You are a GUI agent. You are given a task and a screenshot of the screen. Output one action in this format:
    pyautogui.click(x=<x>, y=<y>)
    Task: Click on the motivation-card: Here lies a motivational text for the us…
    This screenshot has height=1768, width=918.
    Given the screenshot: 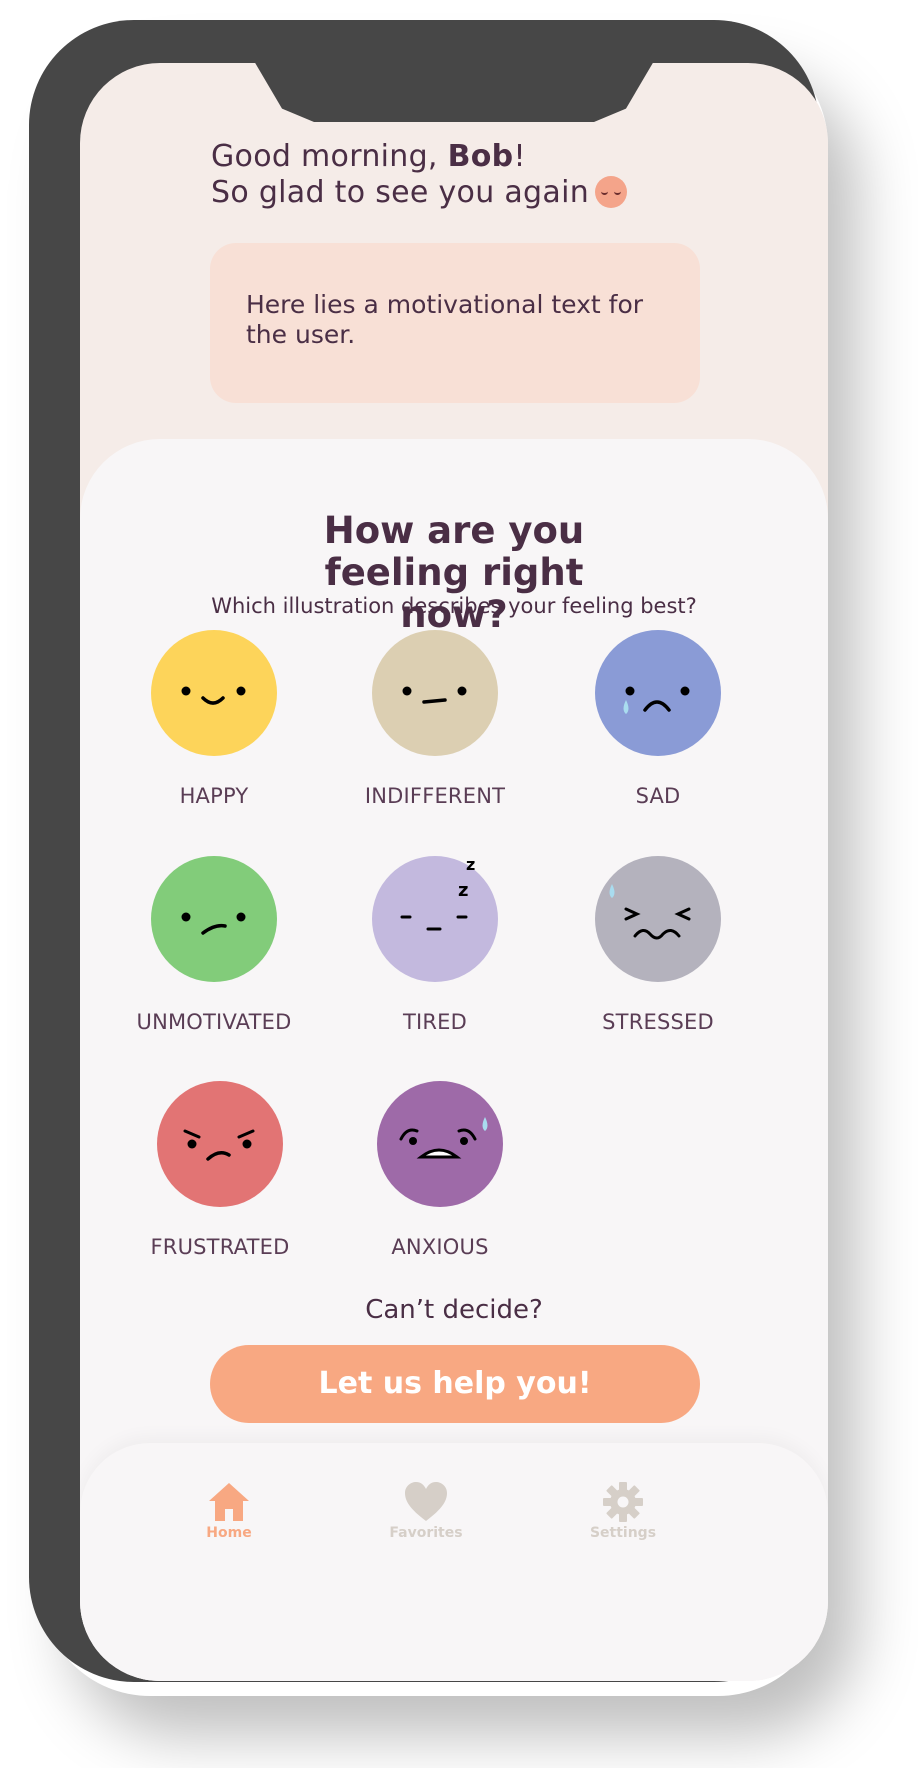 What is the action you would take?
    pyautogui.click(x=455, y=323)
    